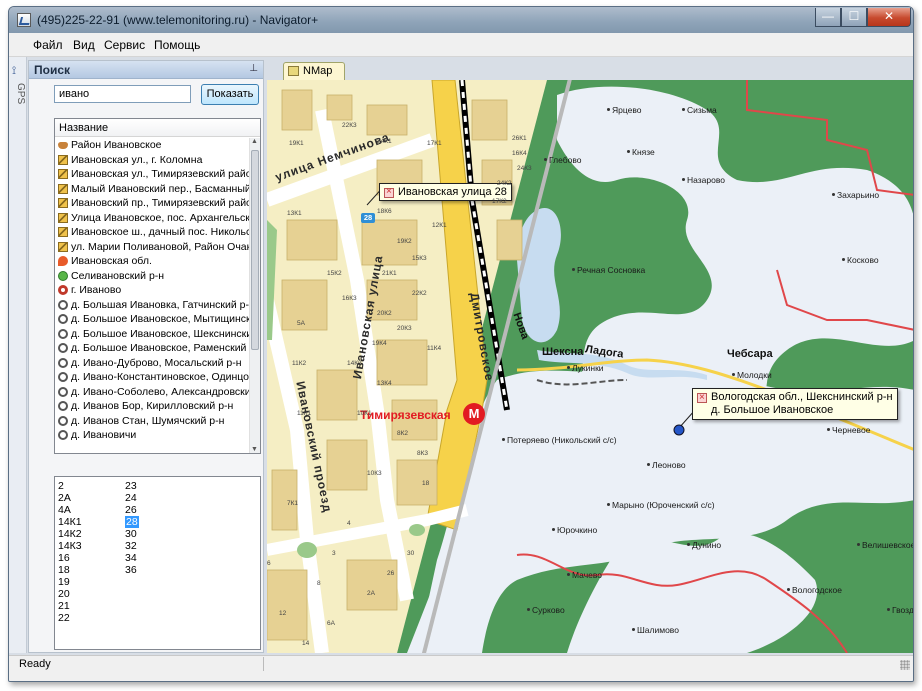 This screenshot has width=922, height=691. I want to click on list-item: Ивановская ул., Тимирязевский район, so click(152, 174).